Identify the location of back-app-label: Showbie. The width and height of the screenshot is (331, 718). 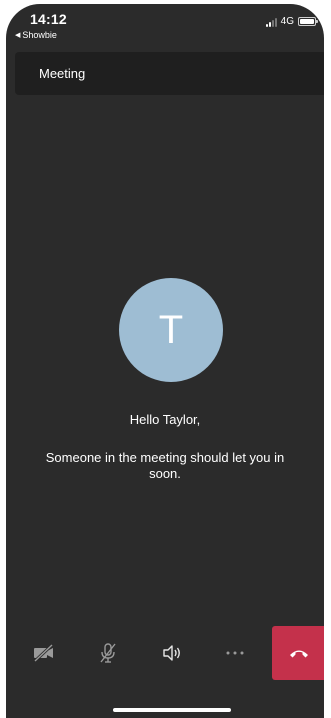
(39, 35).